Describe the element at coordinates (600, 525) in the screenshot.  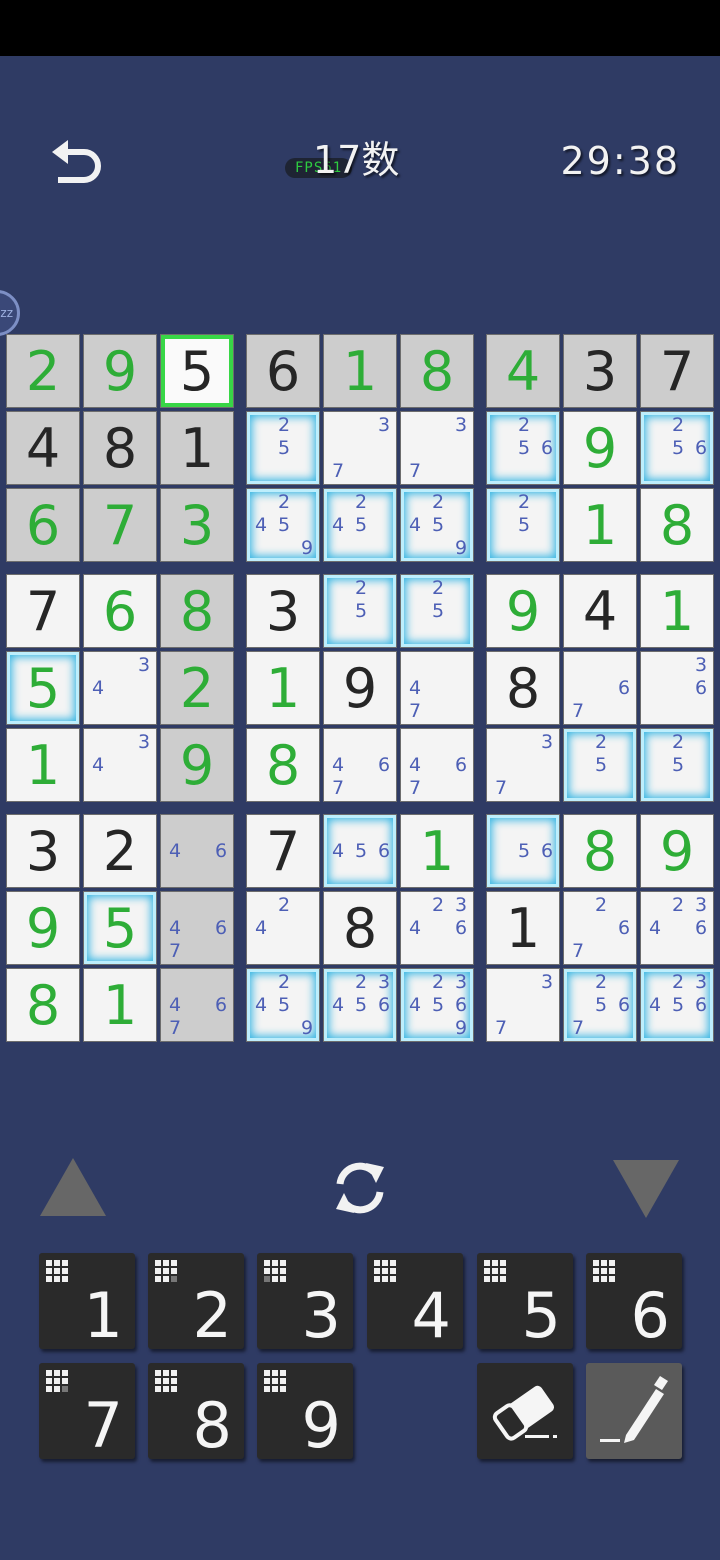
I see `cell-r3-c8: 1` at that location.